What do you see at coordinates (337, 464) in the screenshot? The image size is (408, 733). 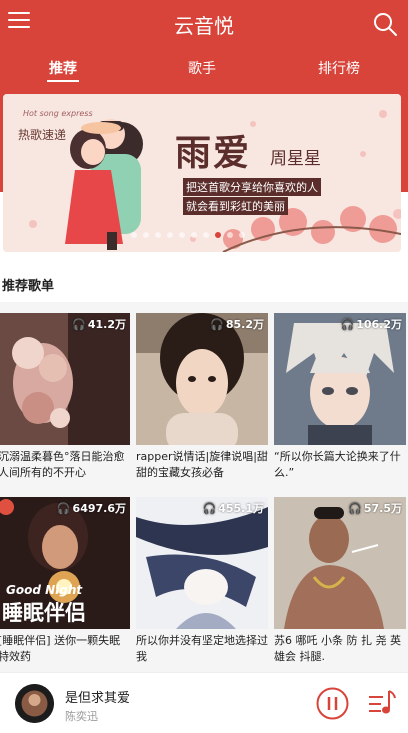 I see `playlist-title: “所以你长篇大论换来了什么.”` at bounding box center [337, 464].